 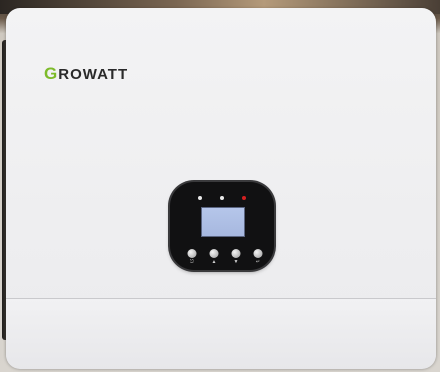 I want to click on enter-icon: ↵, so click(x=258, y=262).